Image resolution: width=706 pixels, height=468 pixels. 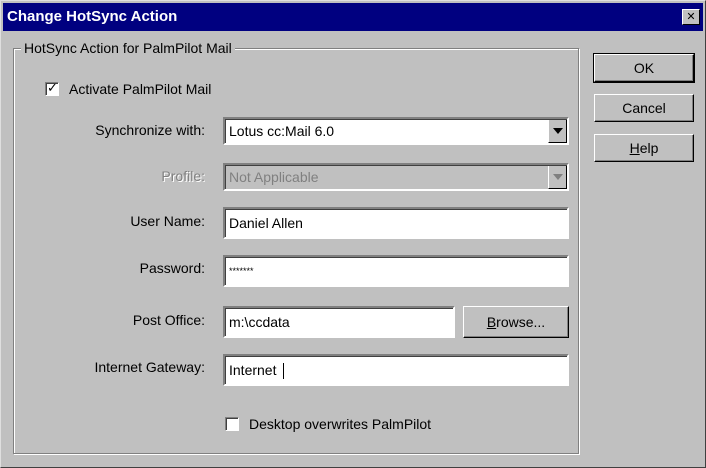 What do you see at coordinates (259, 322) in the screenshot?
I see `post-office-value: m:\ccdata` at bounding box center [259, 322].